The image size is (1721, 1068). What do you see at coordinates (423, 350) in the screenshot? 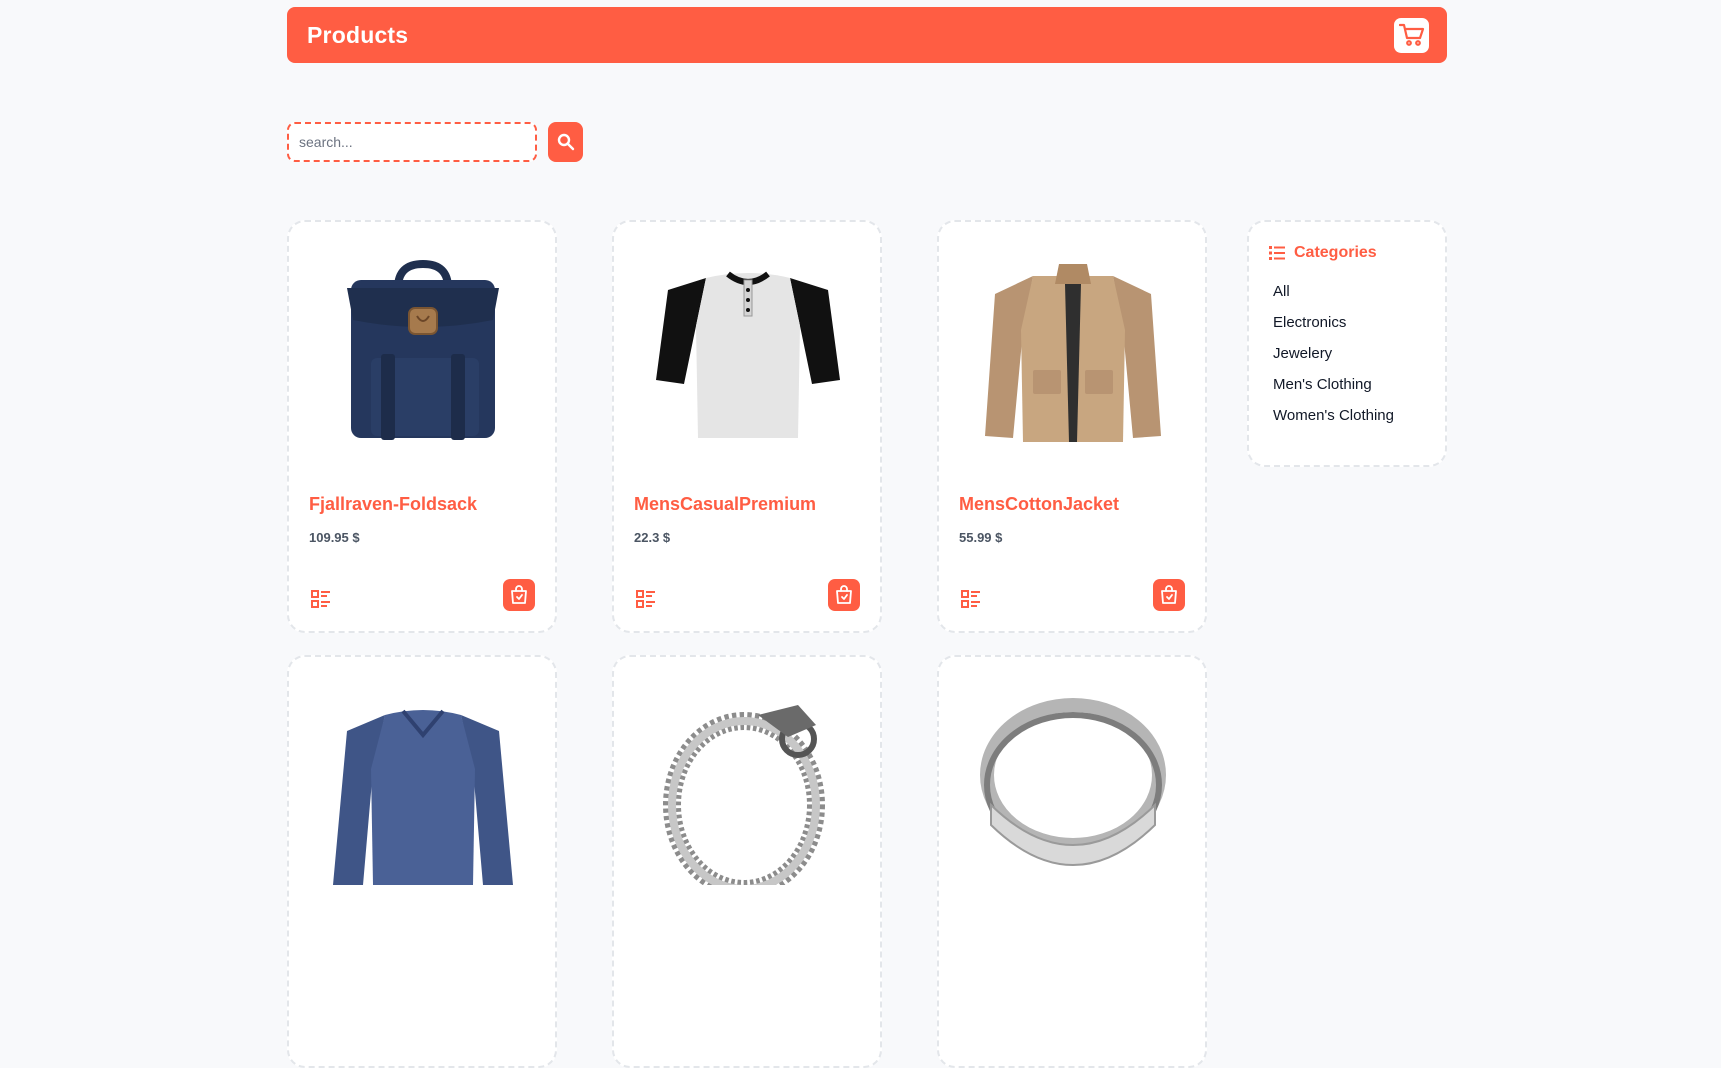
I see `product-image-backpack` at bounding box center [423, 350].